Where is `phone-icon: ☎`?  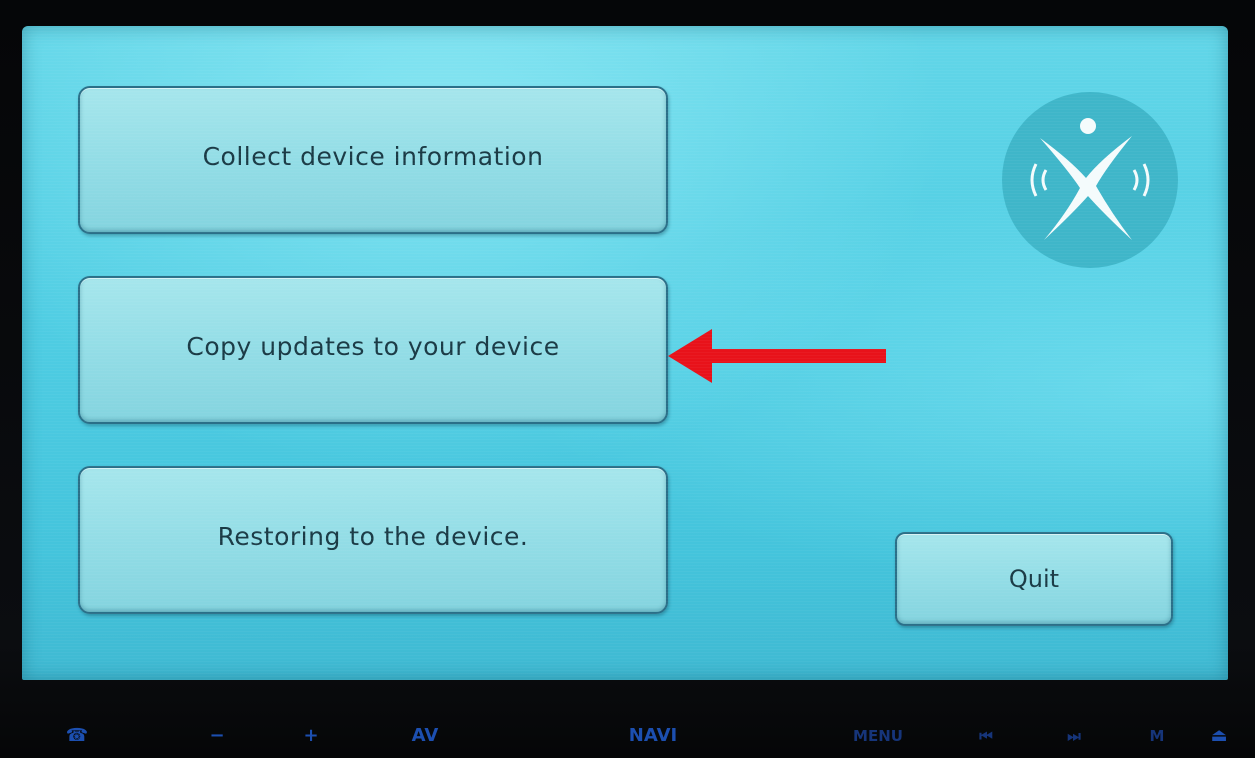
phone-icon: ☎ is located at coordinates (77, 735).